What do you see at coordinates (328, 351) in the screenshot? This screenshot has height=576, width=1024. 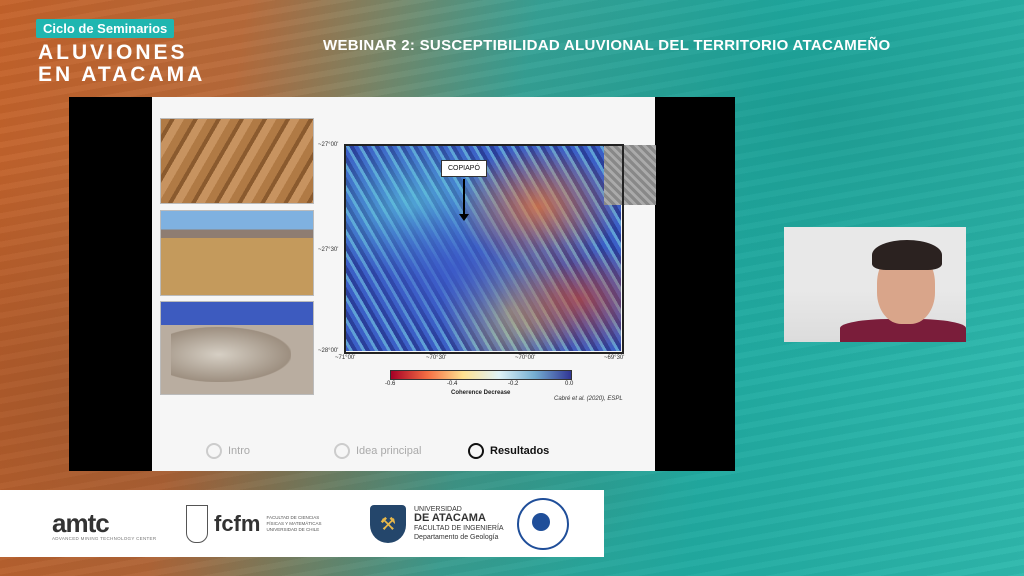 I see `lat-tick: ~28°00'` at bounding box center [328, 351].